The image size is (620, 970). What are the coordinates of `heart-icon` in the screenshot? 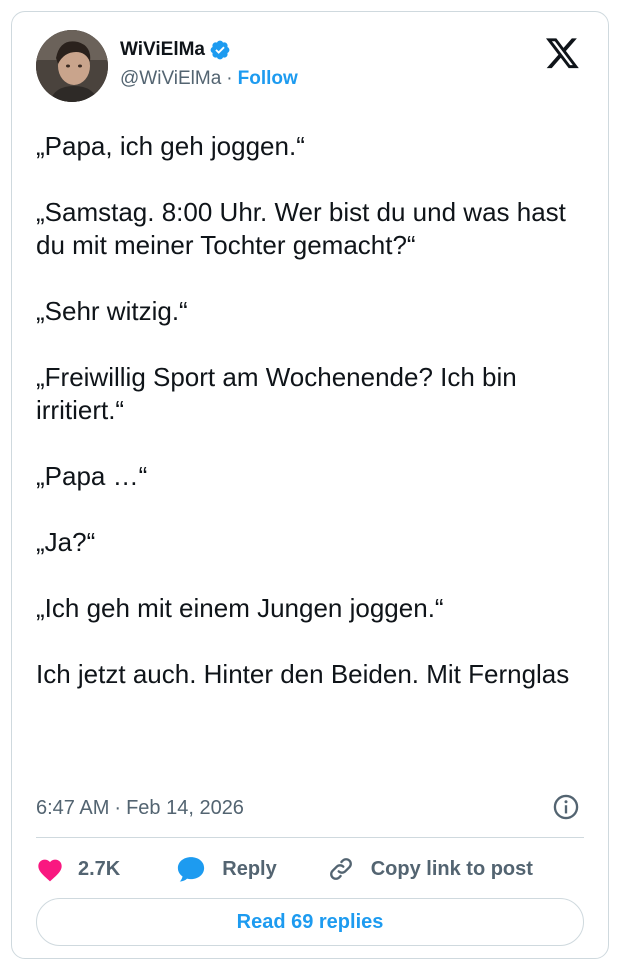 It's located at (50, 869).